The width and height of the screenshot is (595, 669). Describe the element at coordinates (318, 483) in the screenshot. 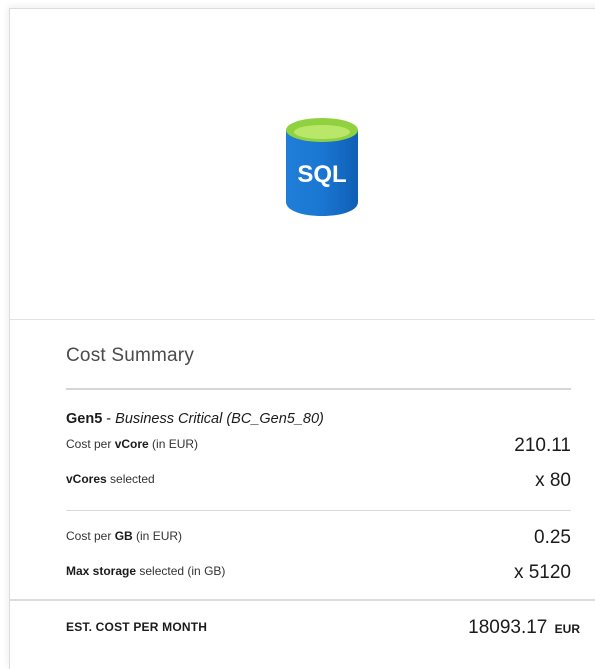

I see `vcores-selected-row: vCores selected x 80` at that location.